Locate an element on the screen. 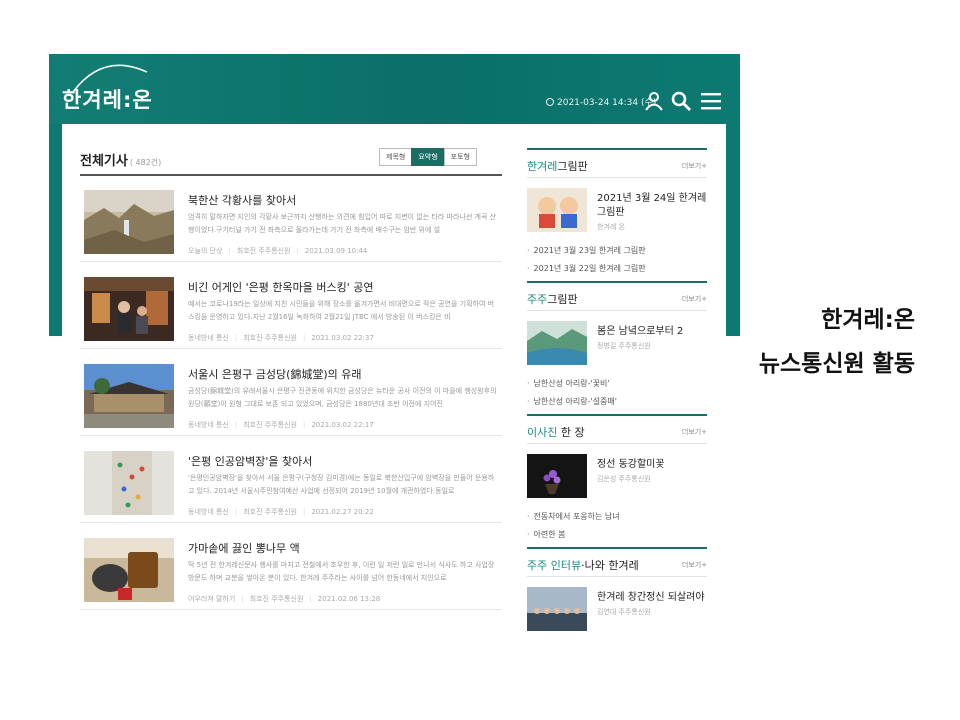 The height and width of the screenshot is (720, 960). sidebar-feature-byline: 김연대 주주통신원 is located at coordinates (624, 612).